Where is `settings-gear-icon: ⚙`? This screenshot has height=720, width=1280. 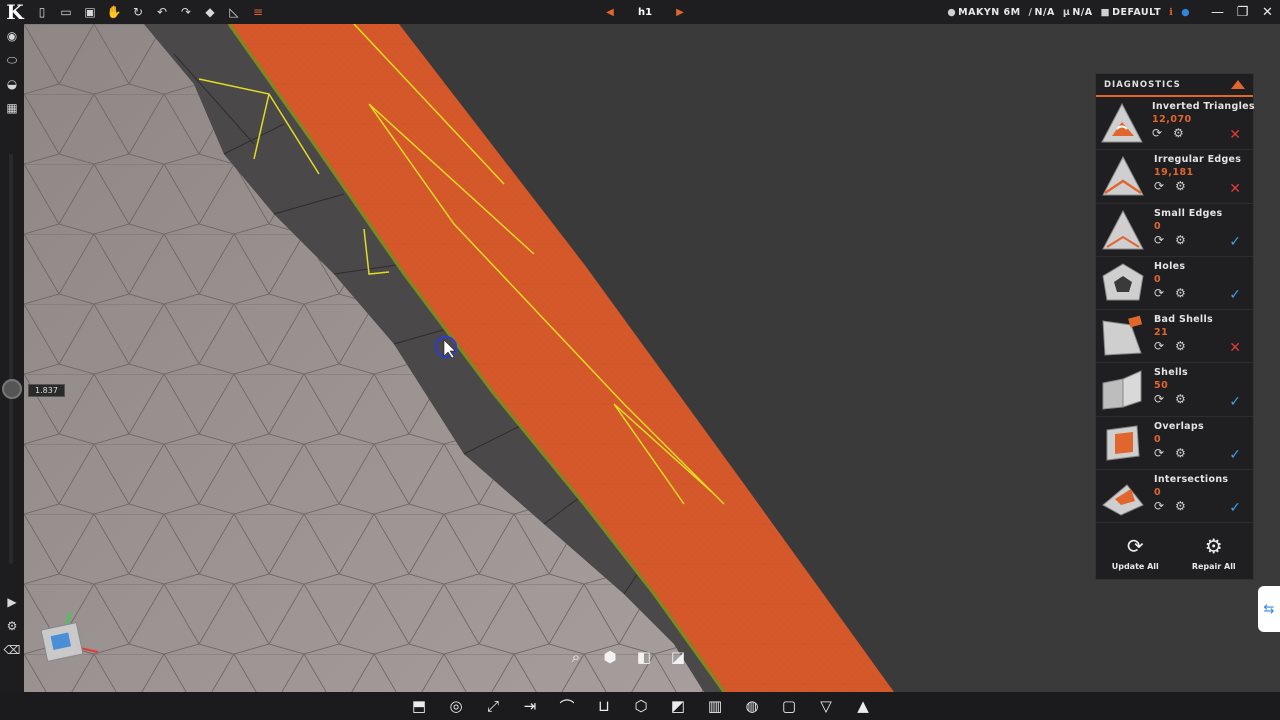 settings-gear-icon: ⚙ is located at coordinates (12, 626).